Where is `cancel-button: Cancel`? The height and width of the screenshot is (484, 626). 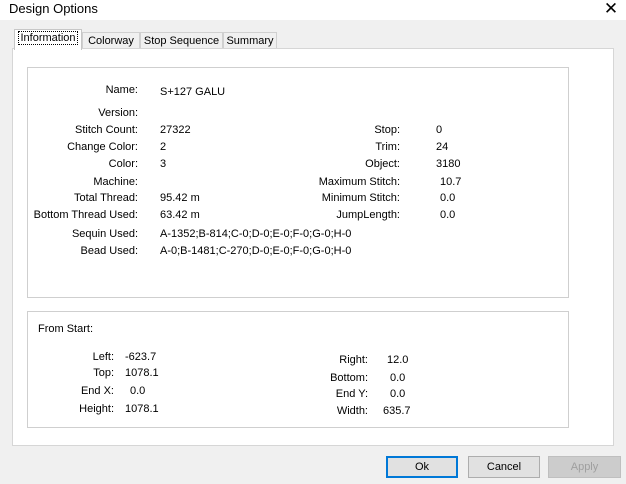
cancel-button: Cancel is located at coordinates (504, 467).